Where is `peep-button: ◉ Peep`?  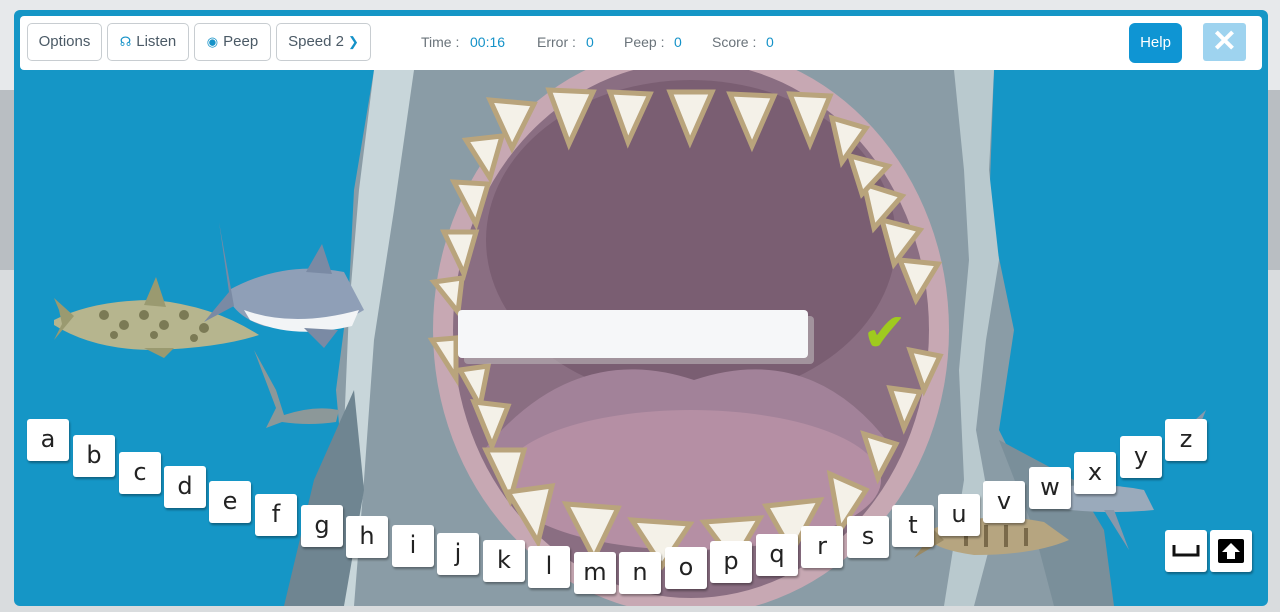
peep-button: ◉ Peep is located at coordinates (232, 42).